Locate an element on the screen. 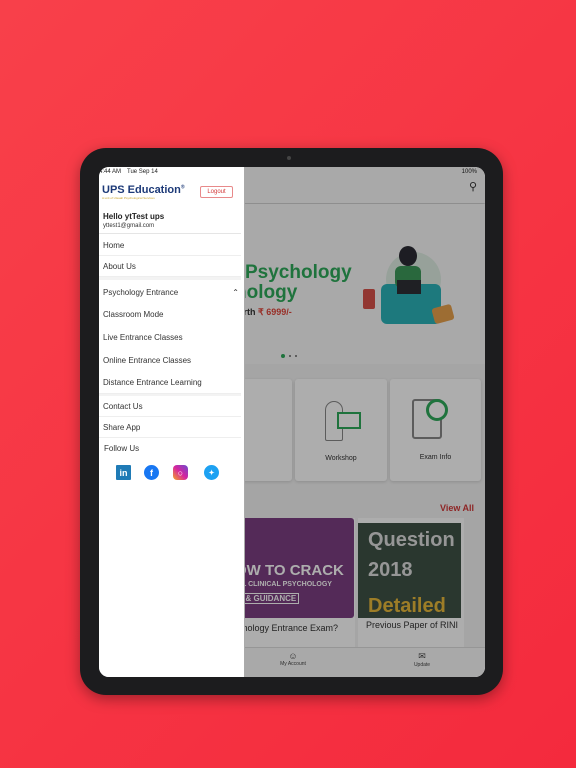  menu-live-entrance-classes: Live Entrance Classes is located at coordinates (170, 337).